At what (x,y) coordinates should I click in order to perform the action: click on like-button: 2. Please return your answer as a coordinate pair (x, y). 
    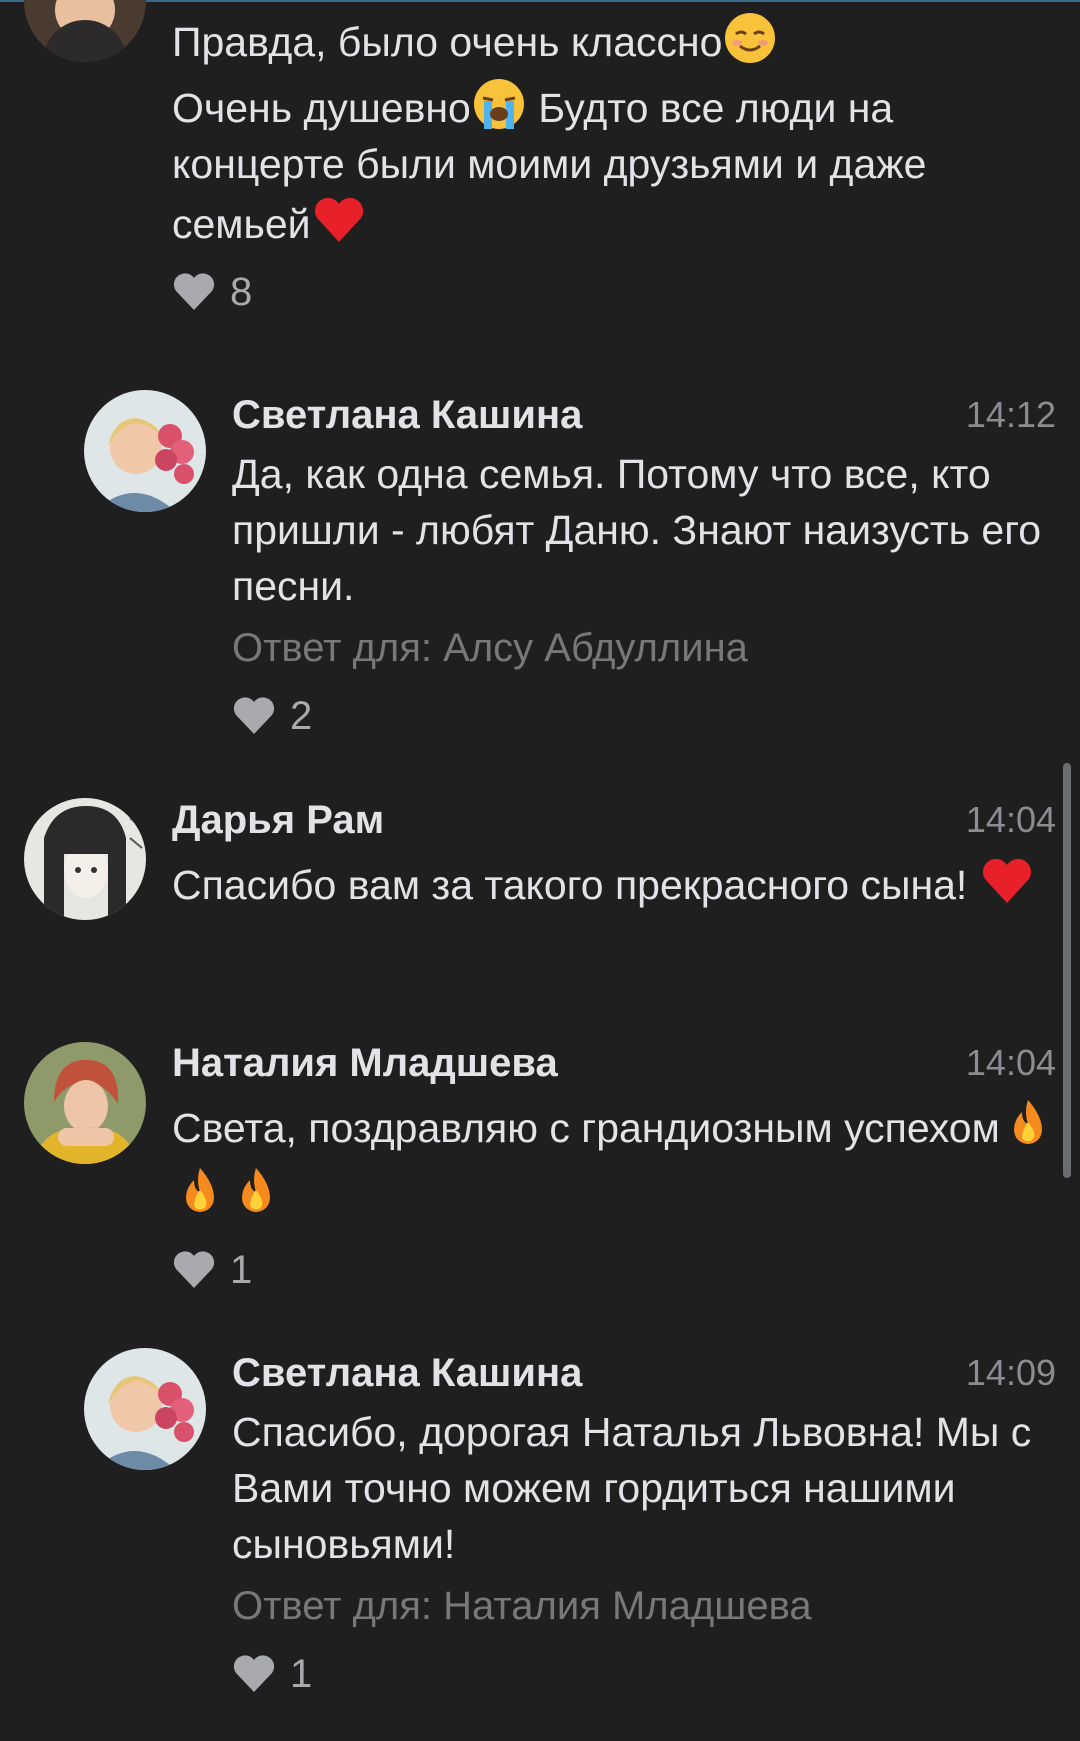
    Looking at the image, I should click on (644, 716).